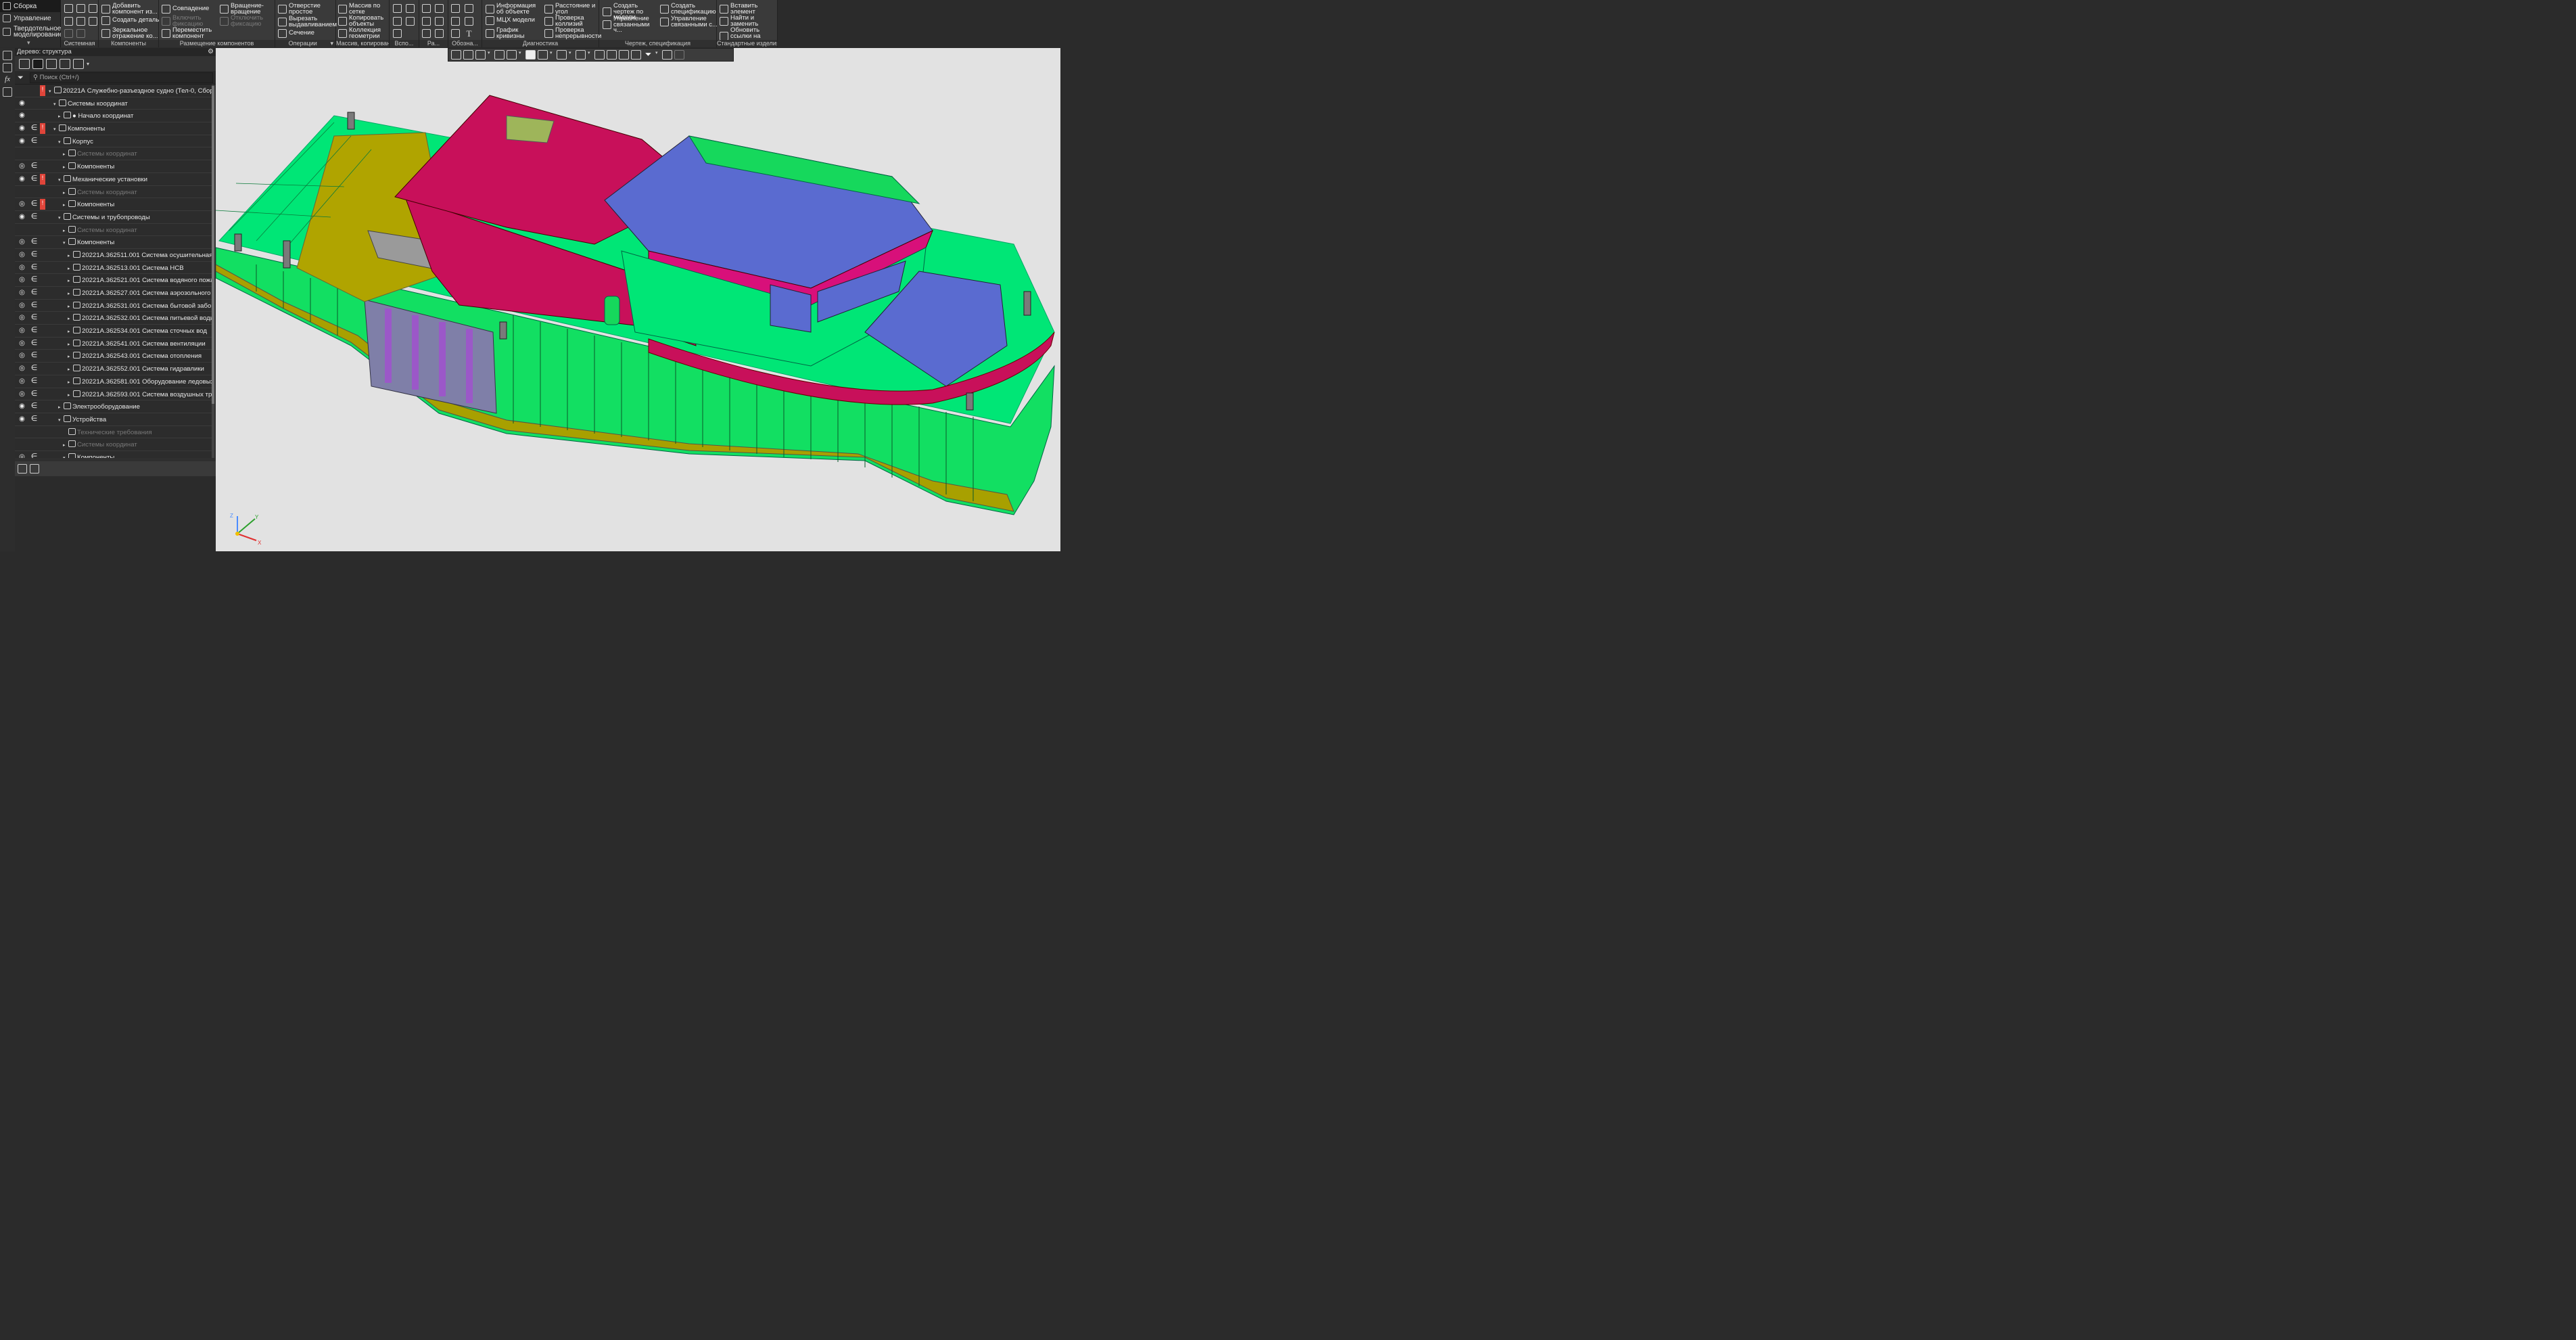  What do you see at coordinates (624, 55) in the screenshot?
I see `mass-icon` at bounding box center [624, 55].